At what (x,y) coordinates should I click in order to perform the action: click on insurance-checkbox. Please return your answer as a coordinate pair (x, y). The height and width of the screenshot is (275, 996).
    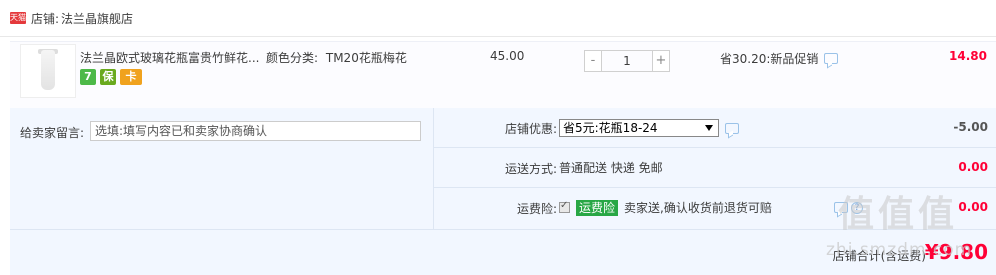
    Looking at the image, I should click on (564, 206).